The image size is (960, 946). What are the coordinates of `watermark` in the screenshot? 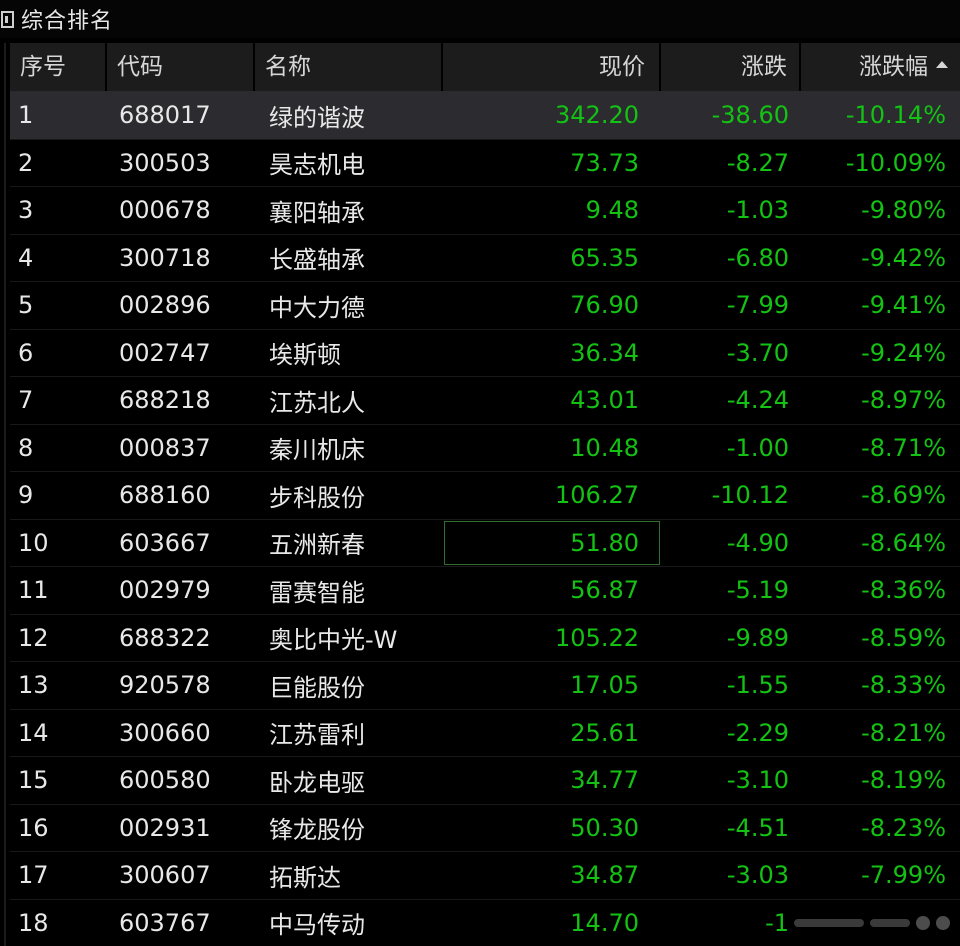 It's located at (855, 923).